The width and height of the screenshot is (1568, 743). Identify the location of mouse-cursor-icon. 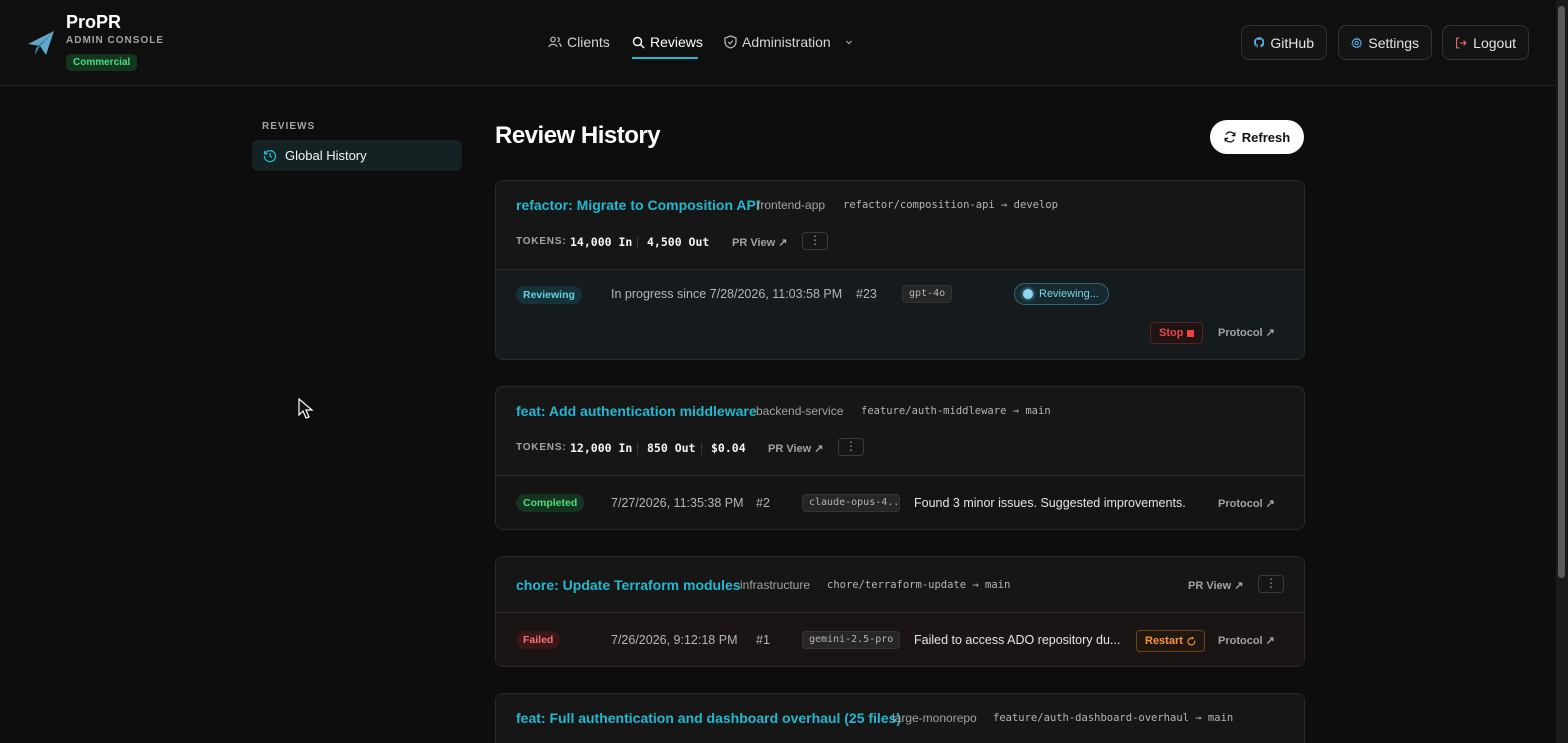
(306, 408).